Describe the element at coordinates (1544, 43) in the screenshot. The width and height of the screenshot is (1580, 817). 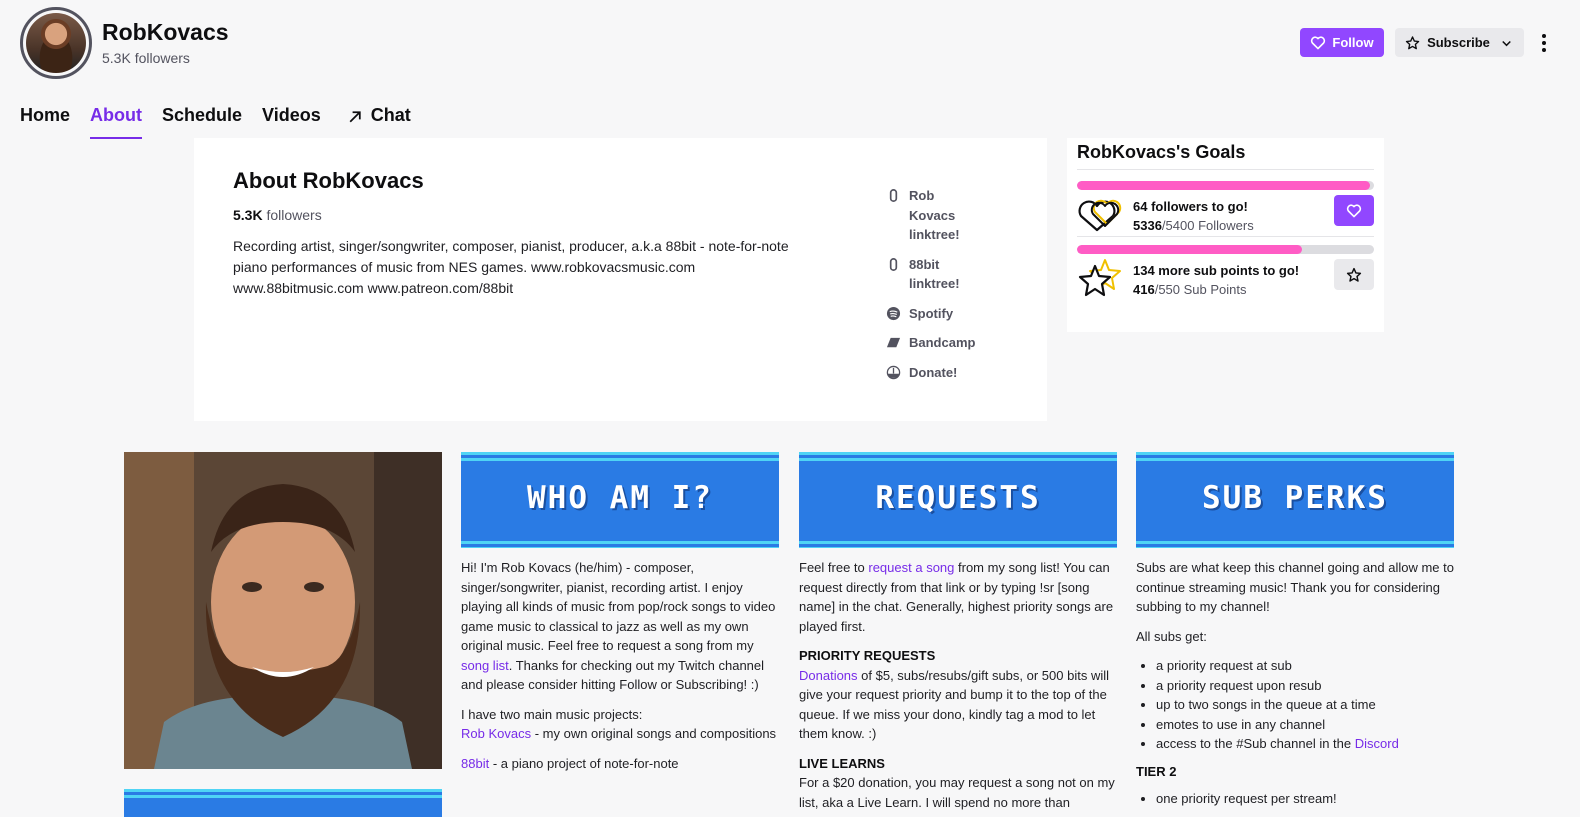
I see `more-options-icon` at that location.